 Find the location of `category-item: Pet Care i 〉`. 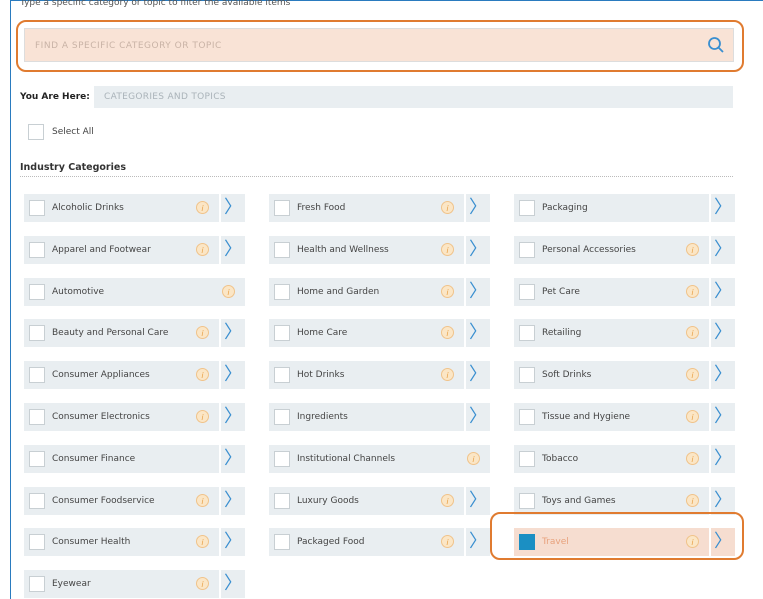

category-item: Pet Care i 〉 is located at coordinates (624, 292).